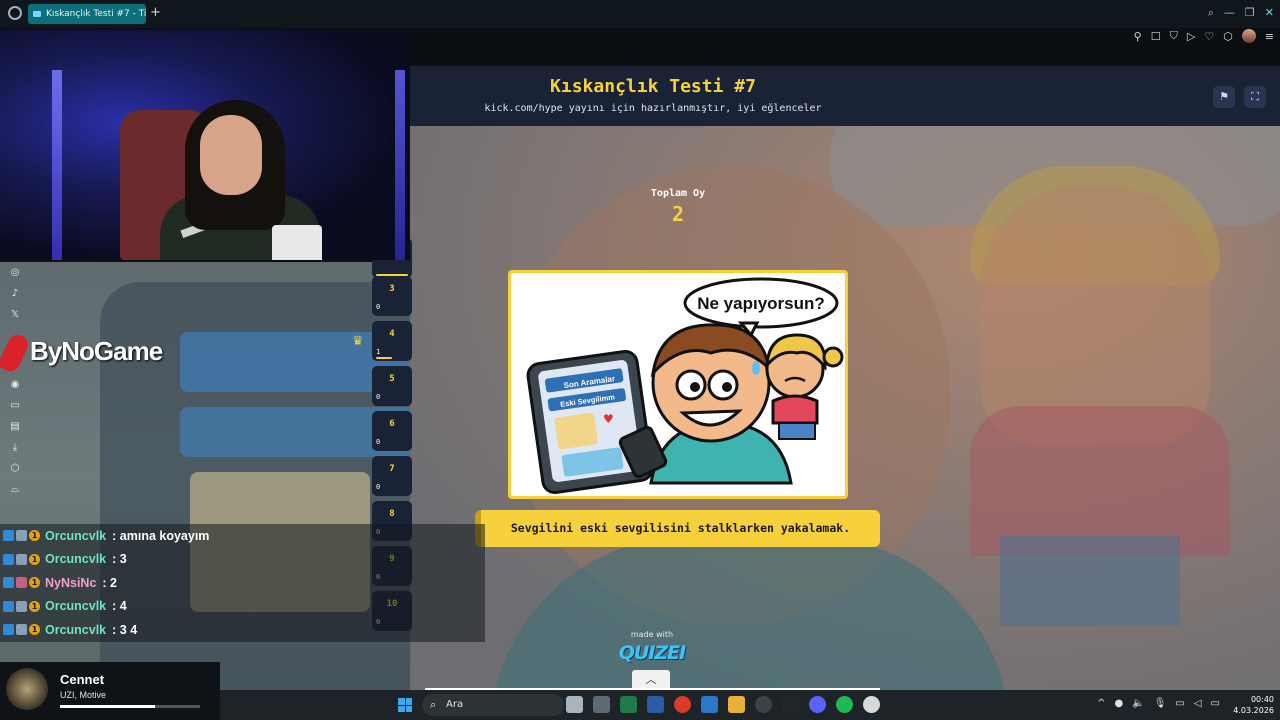  Describe the element at coordinates (15, 293) in the screenshot. I see `tiktok-icon: ♪` at that location.